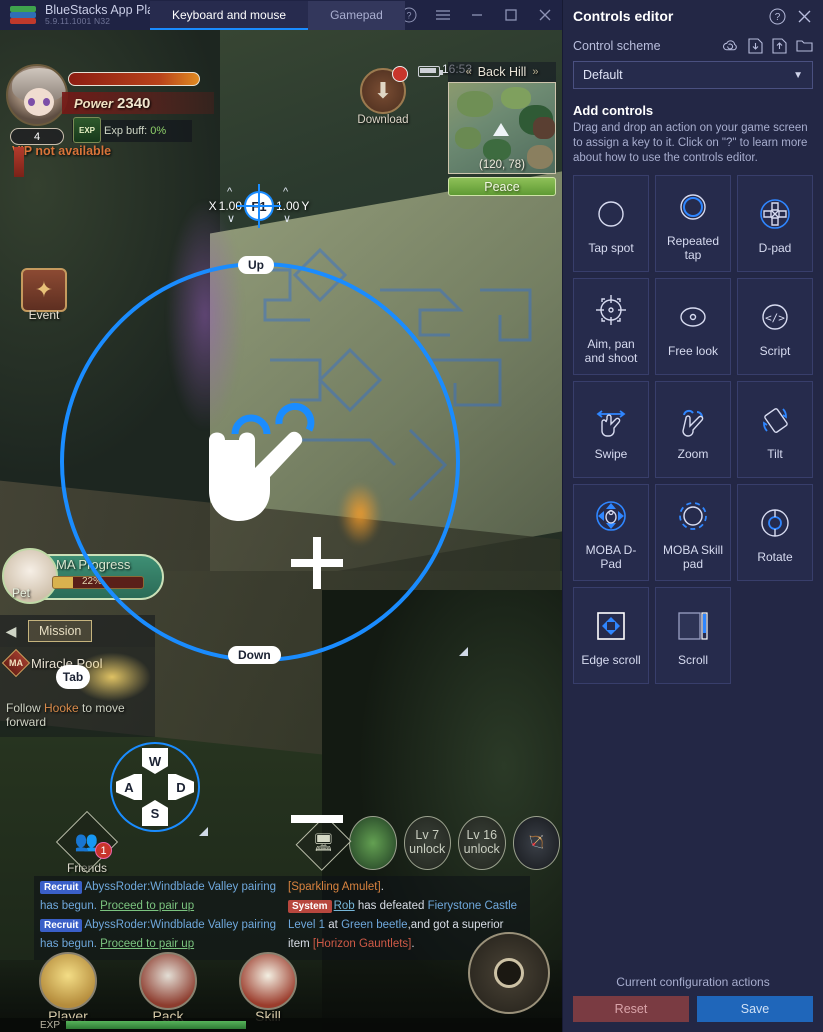 The width and height of the screenshot is (823, 1032). I want to click on titlebar-tabs: Keyboard and mouse Gamepad, so click(277, 15).